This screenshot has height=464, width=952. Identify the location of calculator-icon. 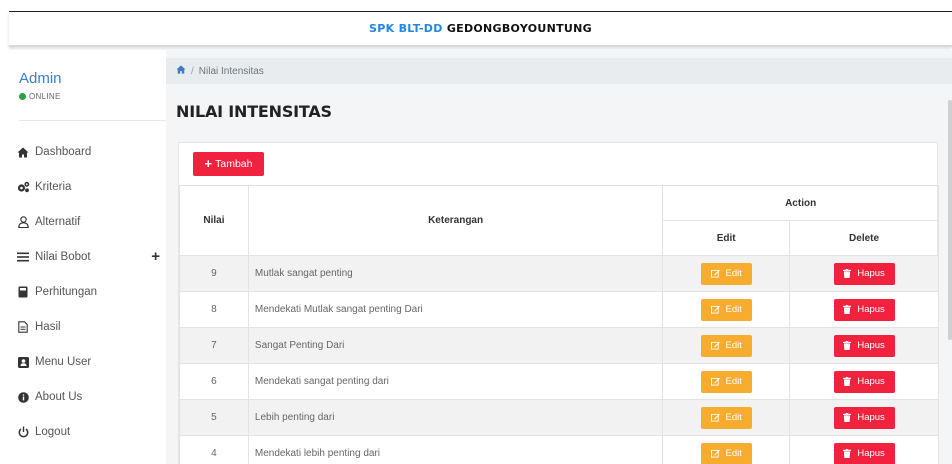
(23, 292).